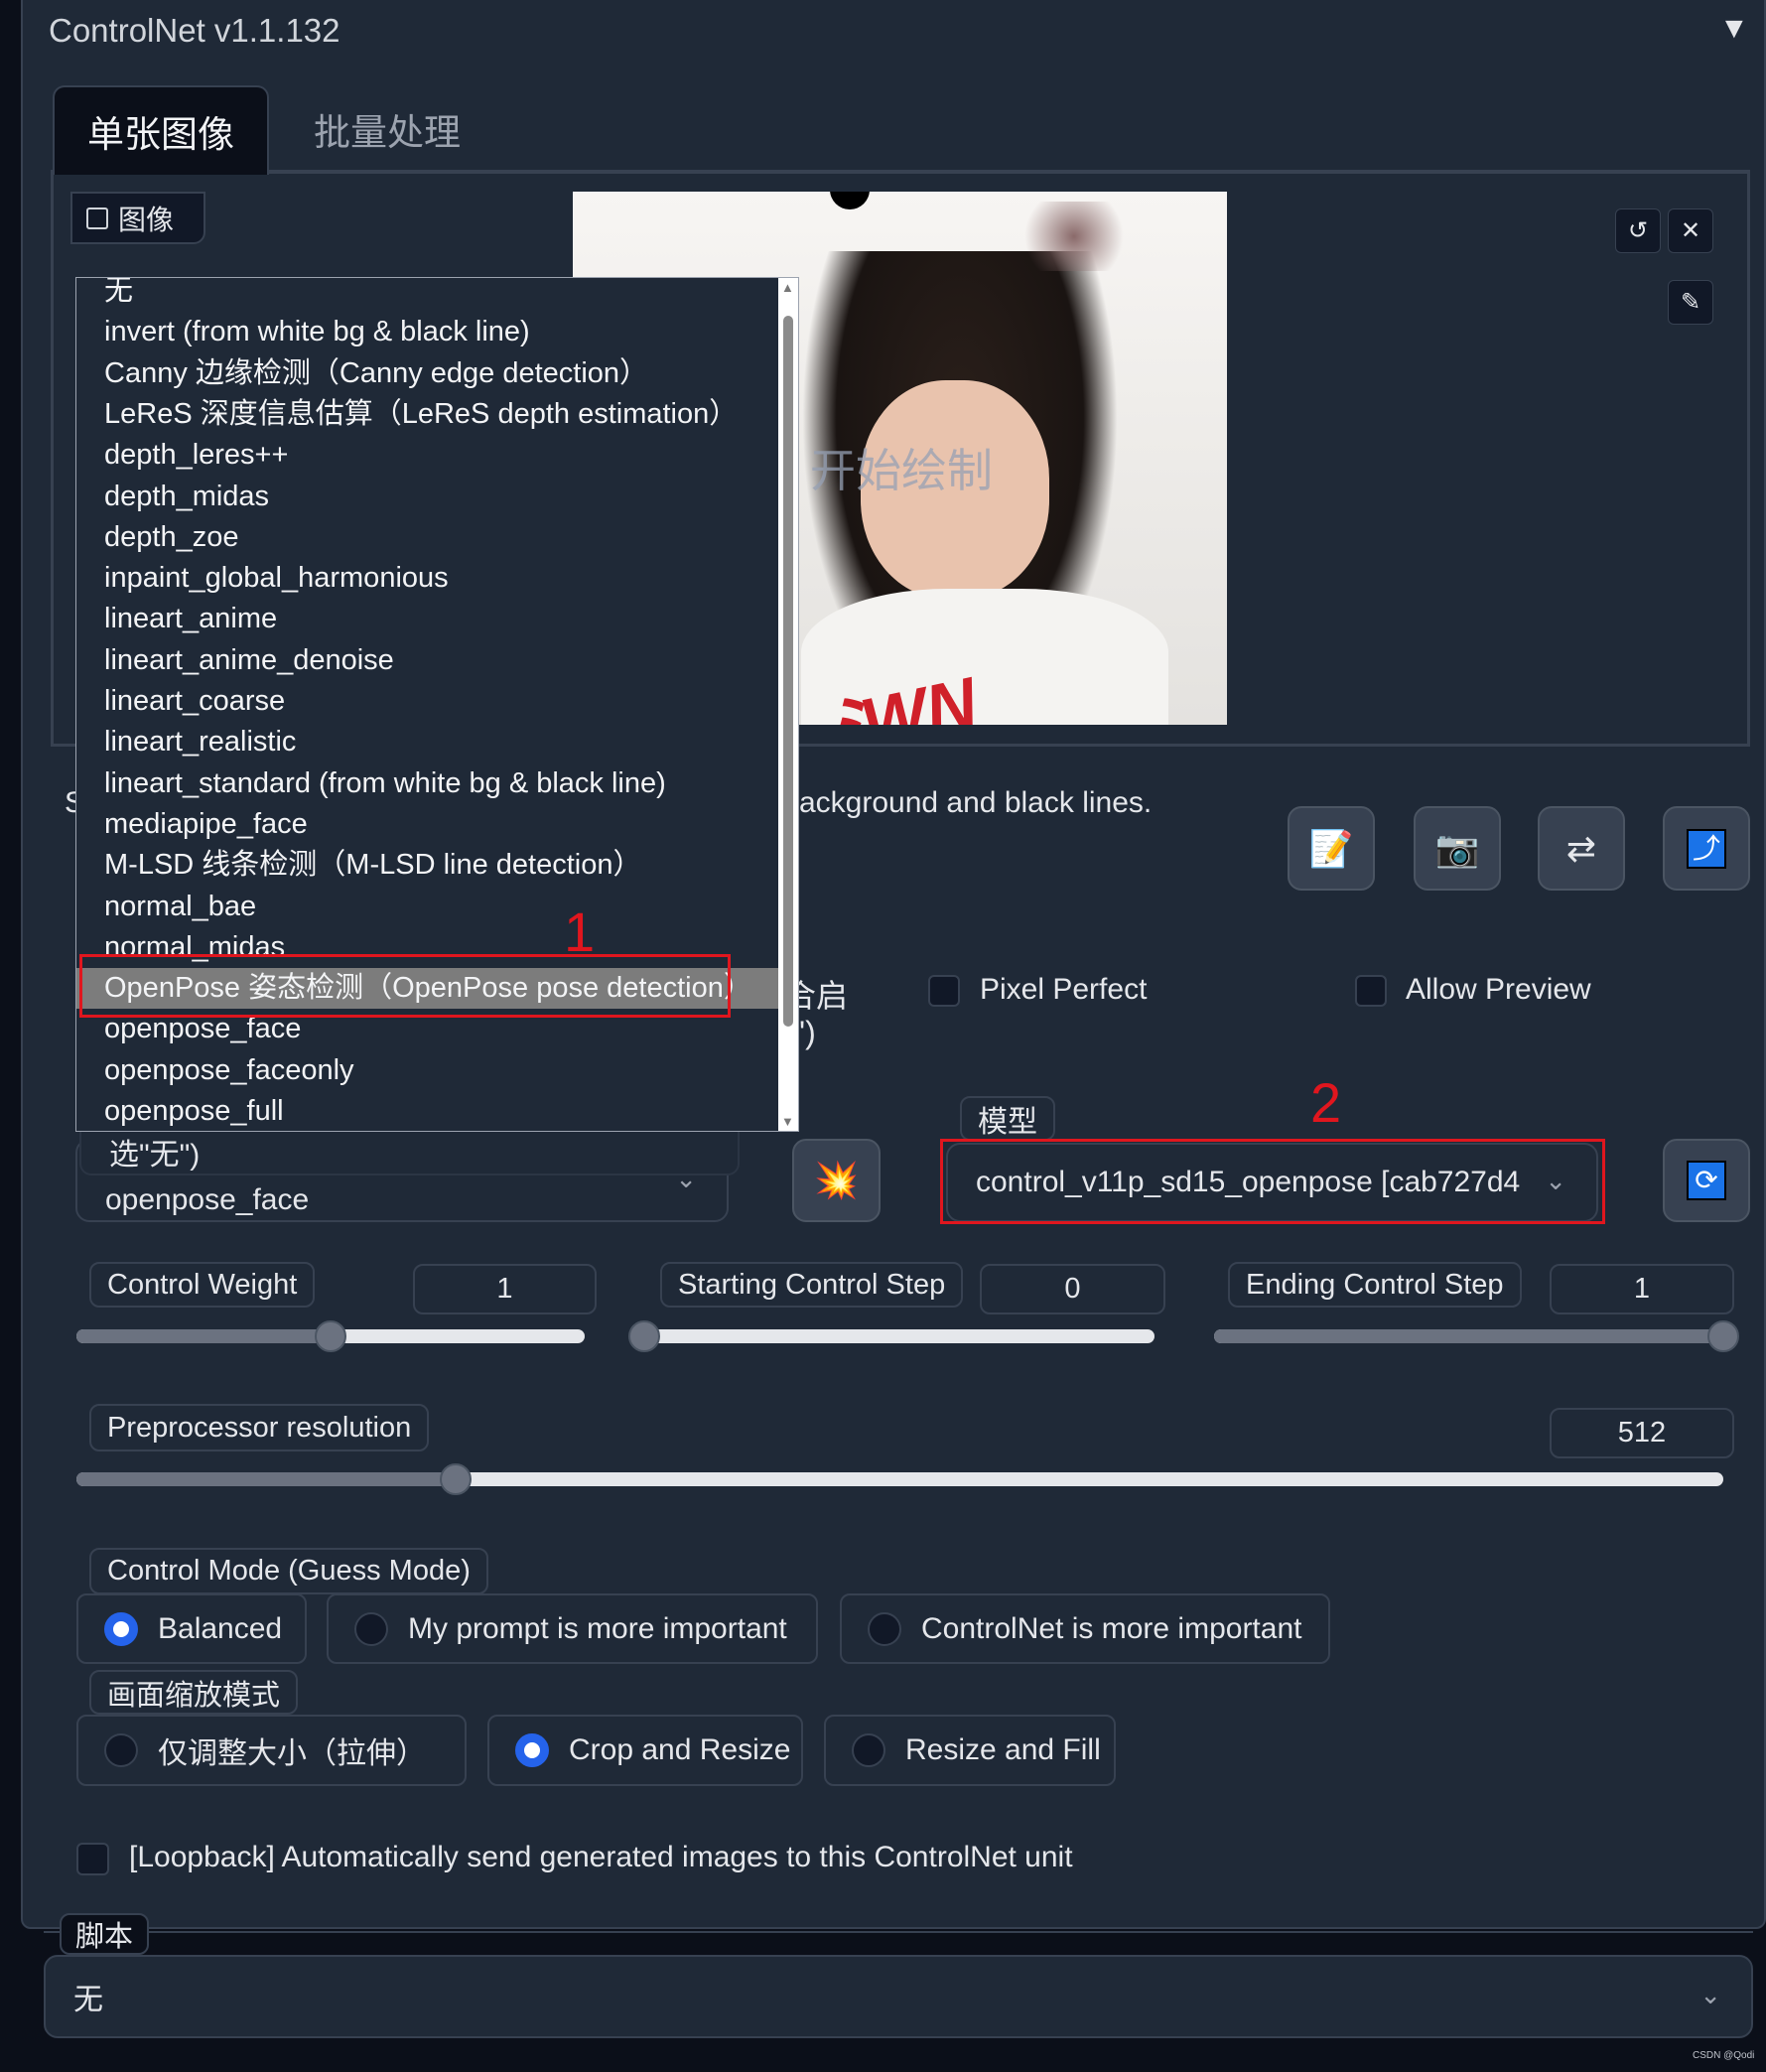  Describe the element at coordinates (1690, 302) in the screenshot. I see `brush-icon: ✎` at that location.